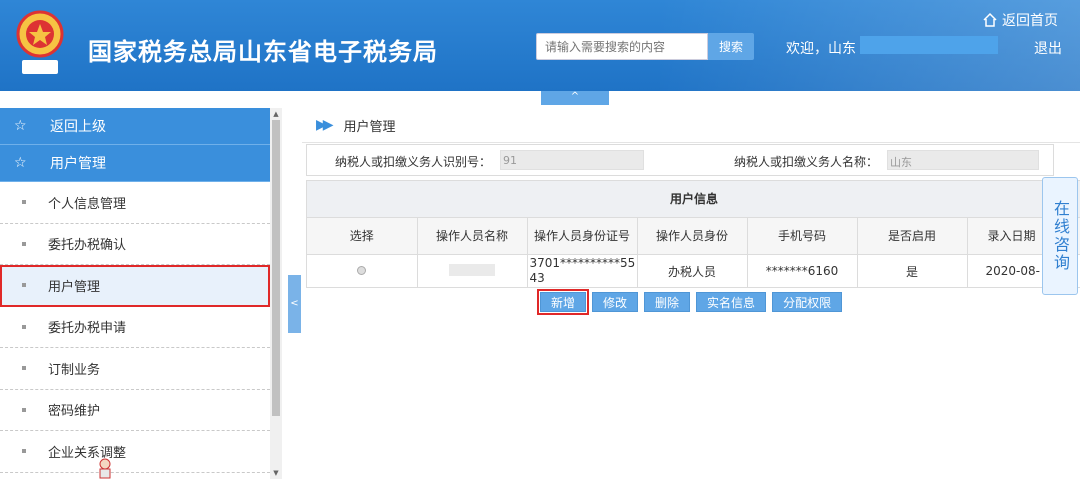 Image resolution: width=1080 pixels, height=479 pixels. I want to click on sidebar-item-personal-info: 个人信息管理, so click(135, 203).